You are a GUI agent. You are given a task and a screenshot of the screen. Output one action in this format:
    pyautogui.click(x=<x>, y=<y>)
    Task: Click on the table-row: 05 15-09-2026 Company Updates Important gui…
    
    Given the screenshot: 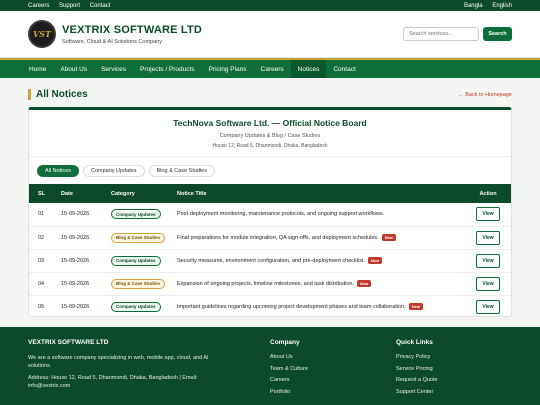 What is the action you would take?
    pyautogui.click(x=270, y=306)
    